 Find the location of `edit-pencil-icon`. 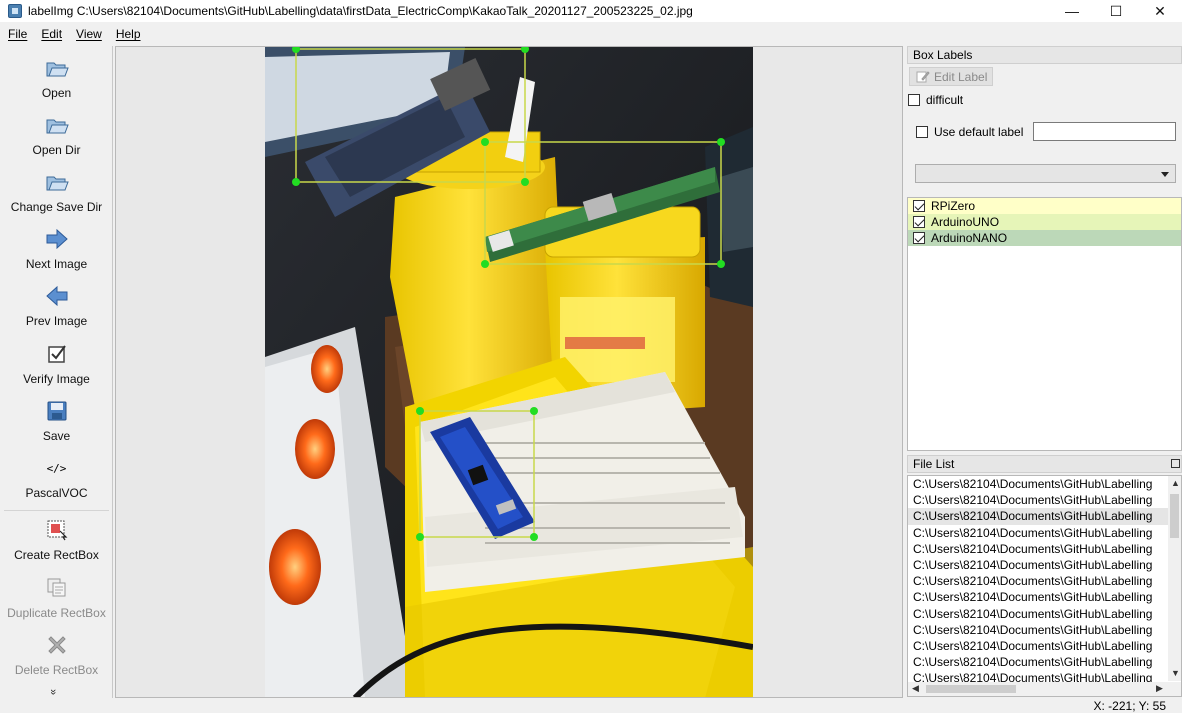

edit-pencil-icon is located at coordinates (923, 77).